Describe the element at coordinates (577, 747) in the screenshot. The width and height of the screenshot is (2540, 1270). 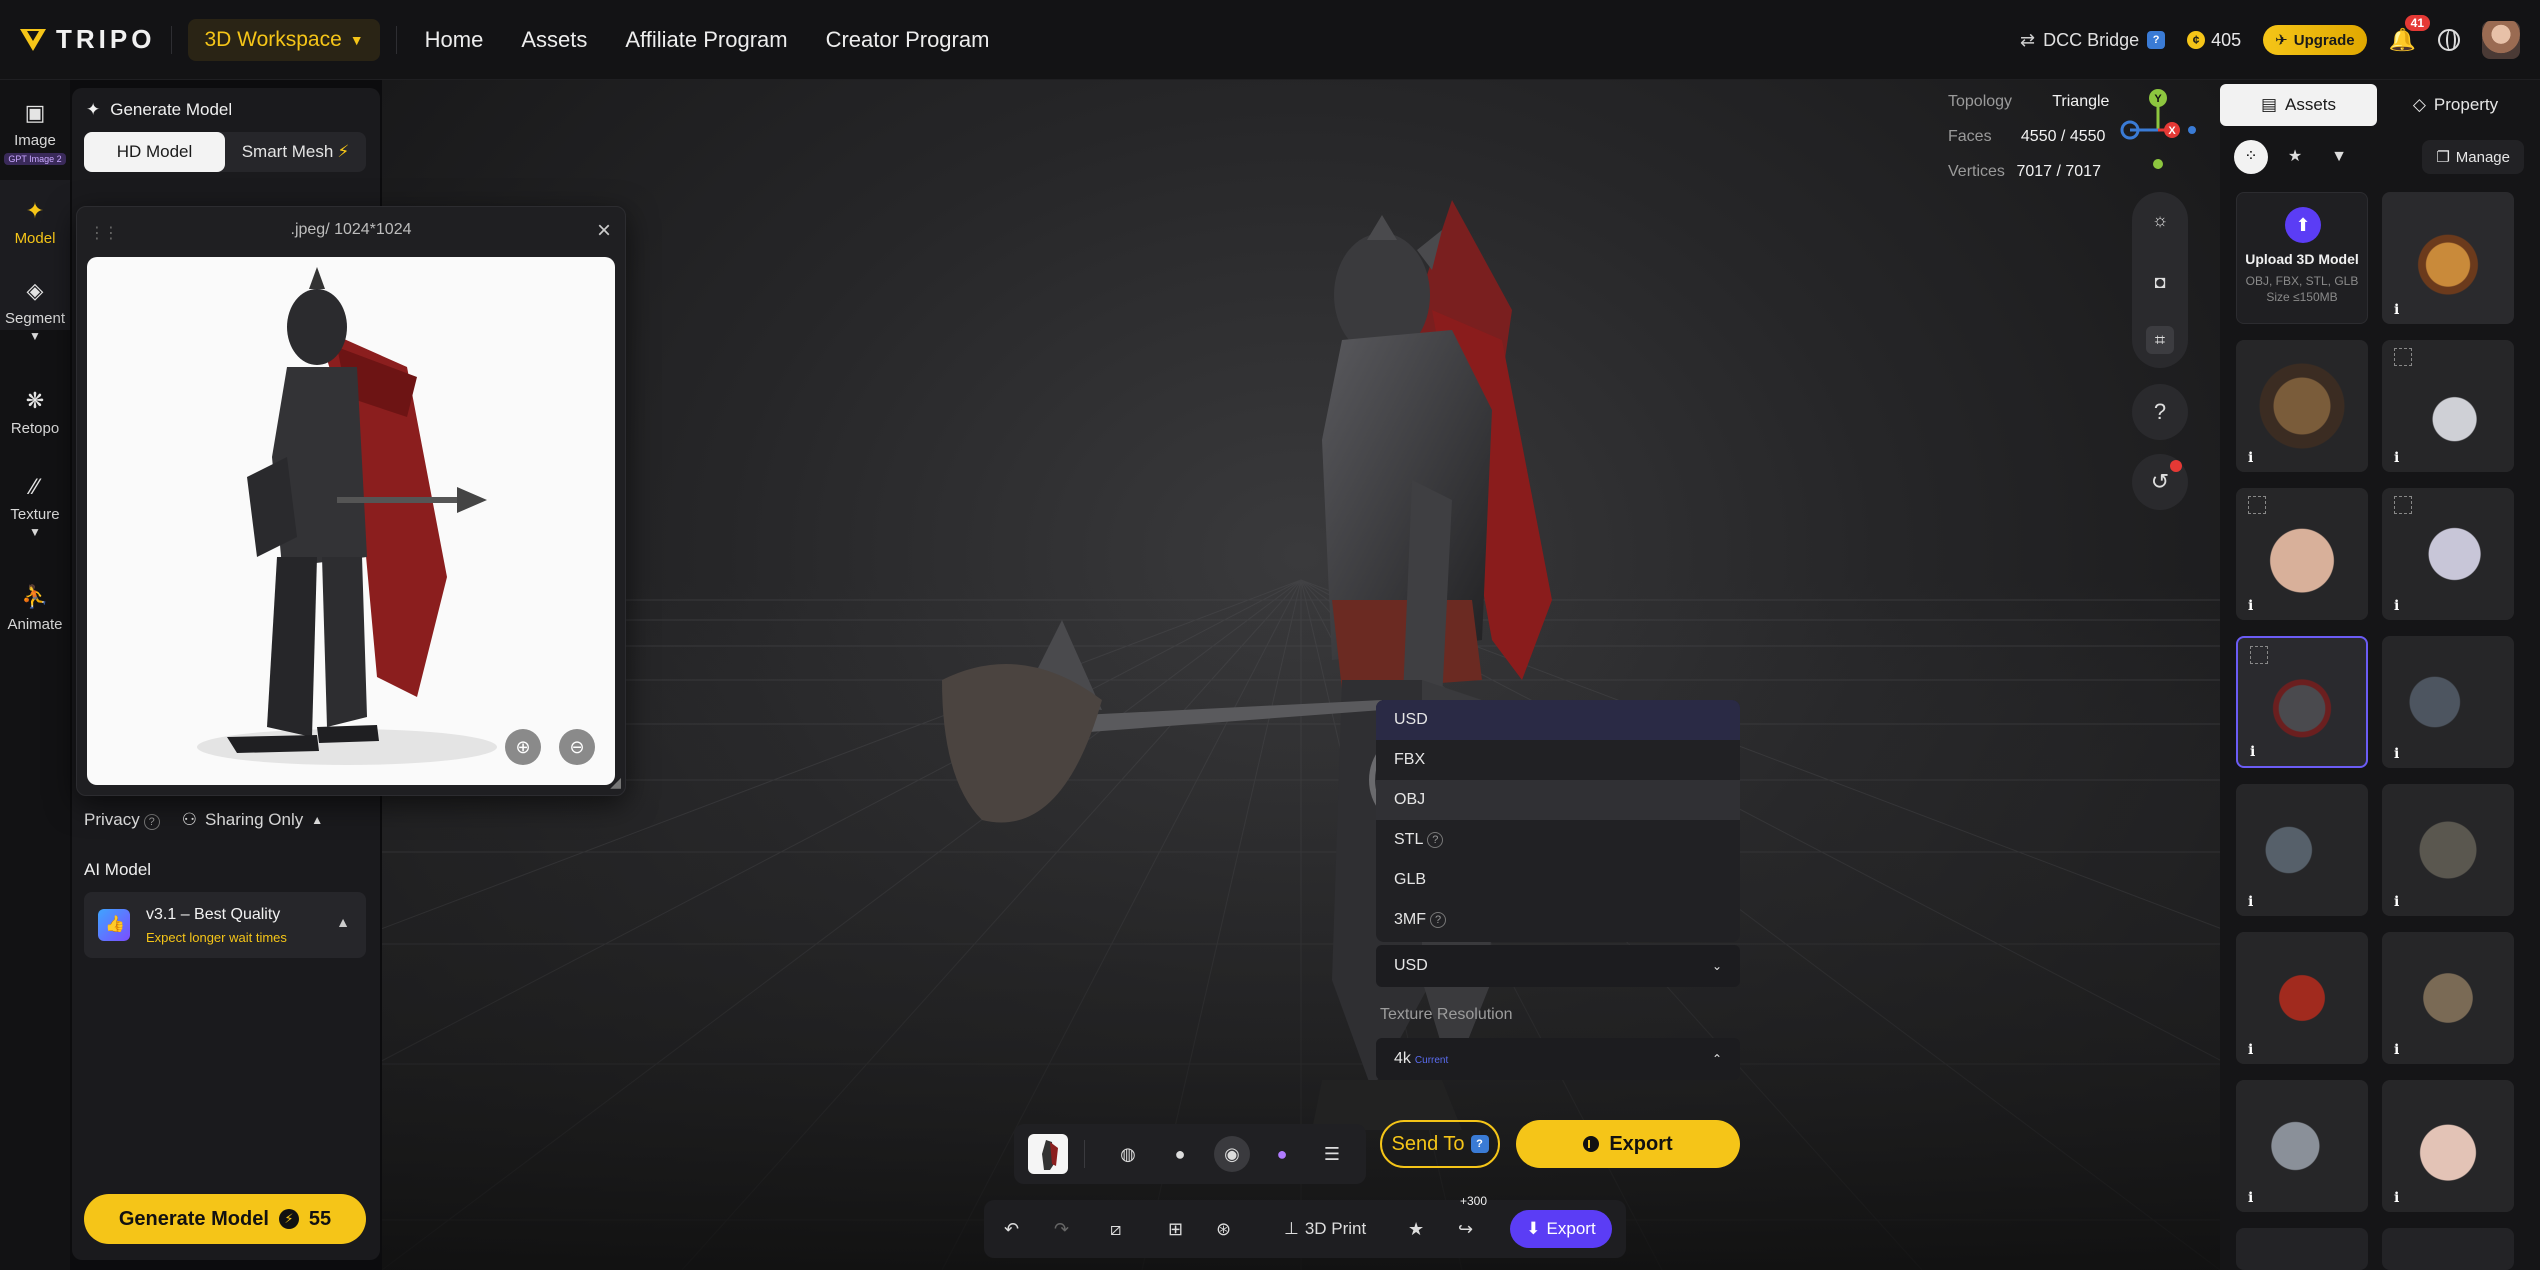
I see `zoom-out-icon: ⊖` at that location.